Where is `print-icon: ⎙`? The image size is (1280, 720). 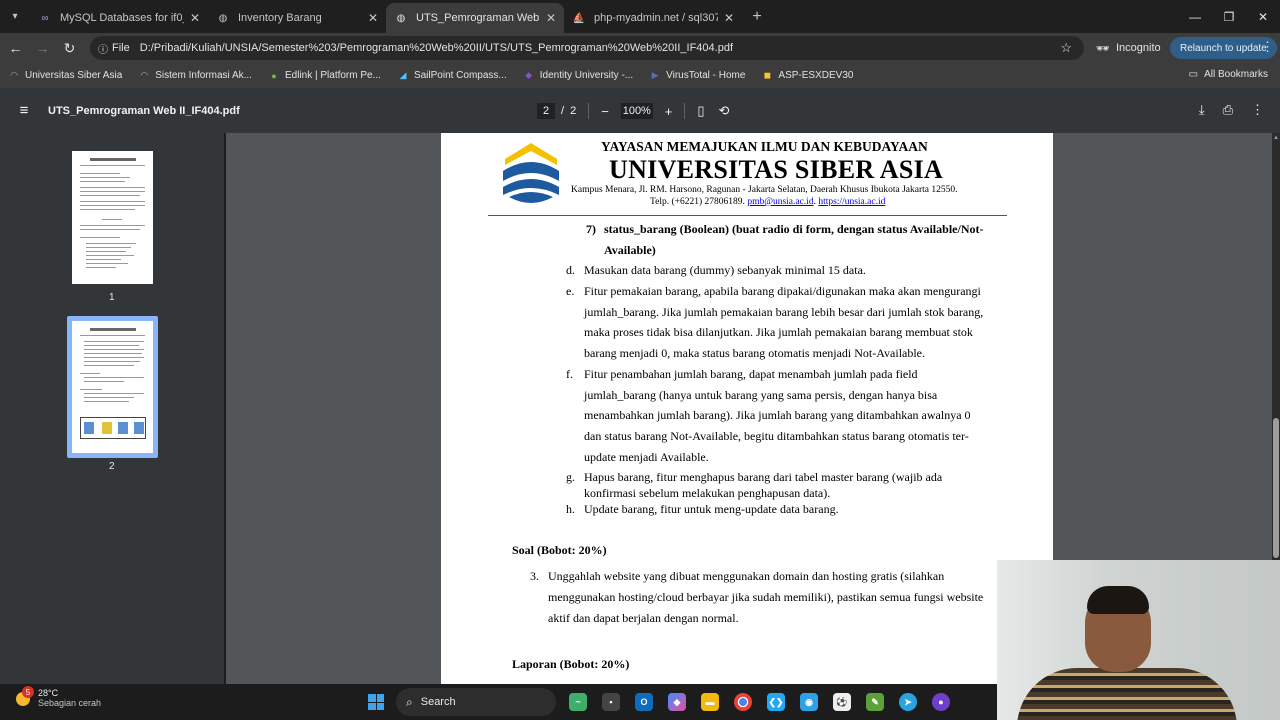 print-icon: ⎙ is located at coordinates (1228, 110).